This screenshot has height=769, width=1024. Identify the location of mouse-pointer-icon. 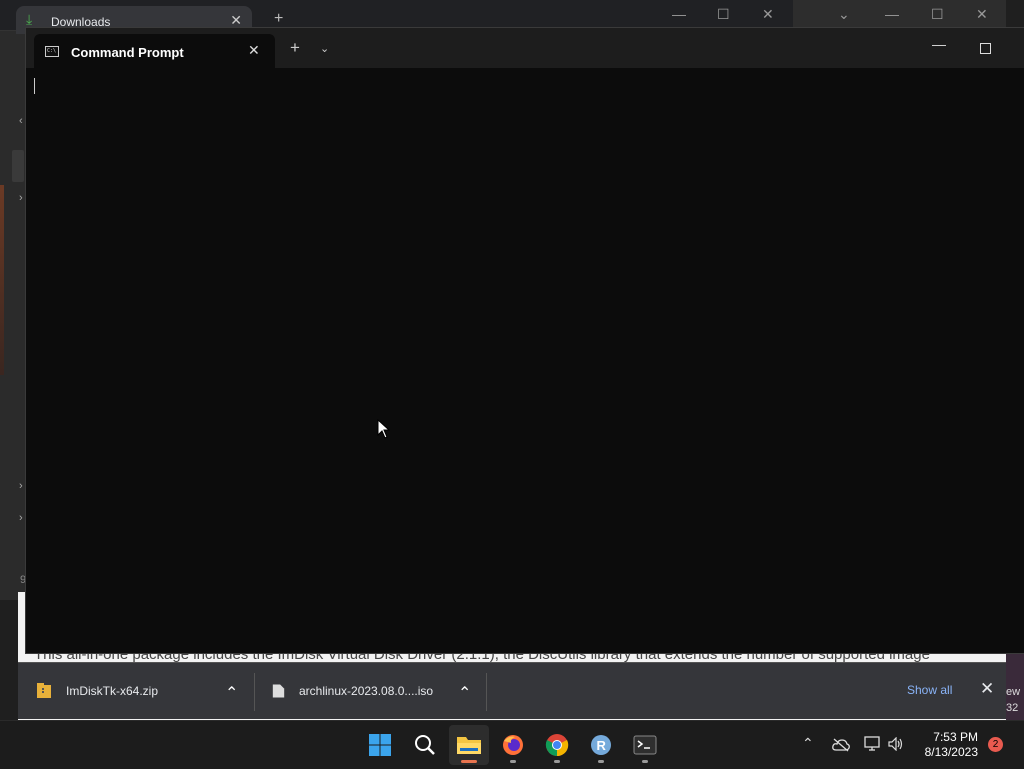
(384, 429).